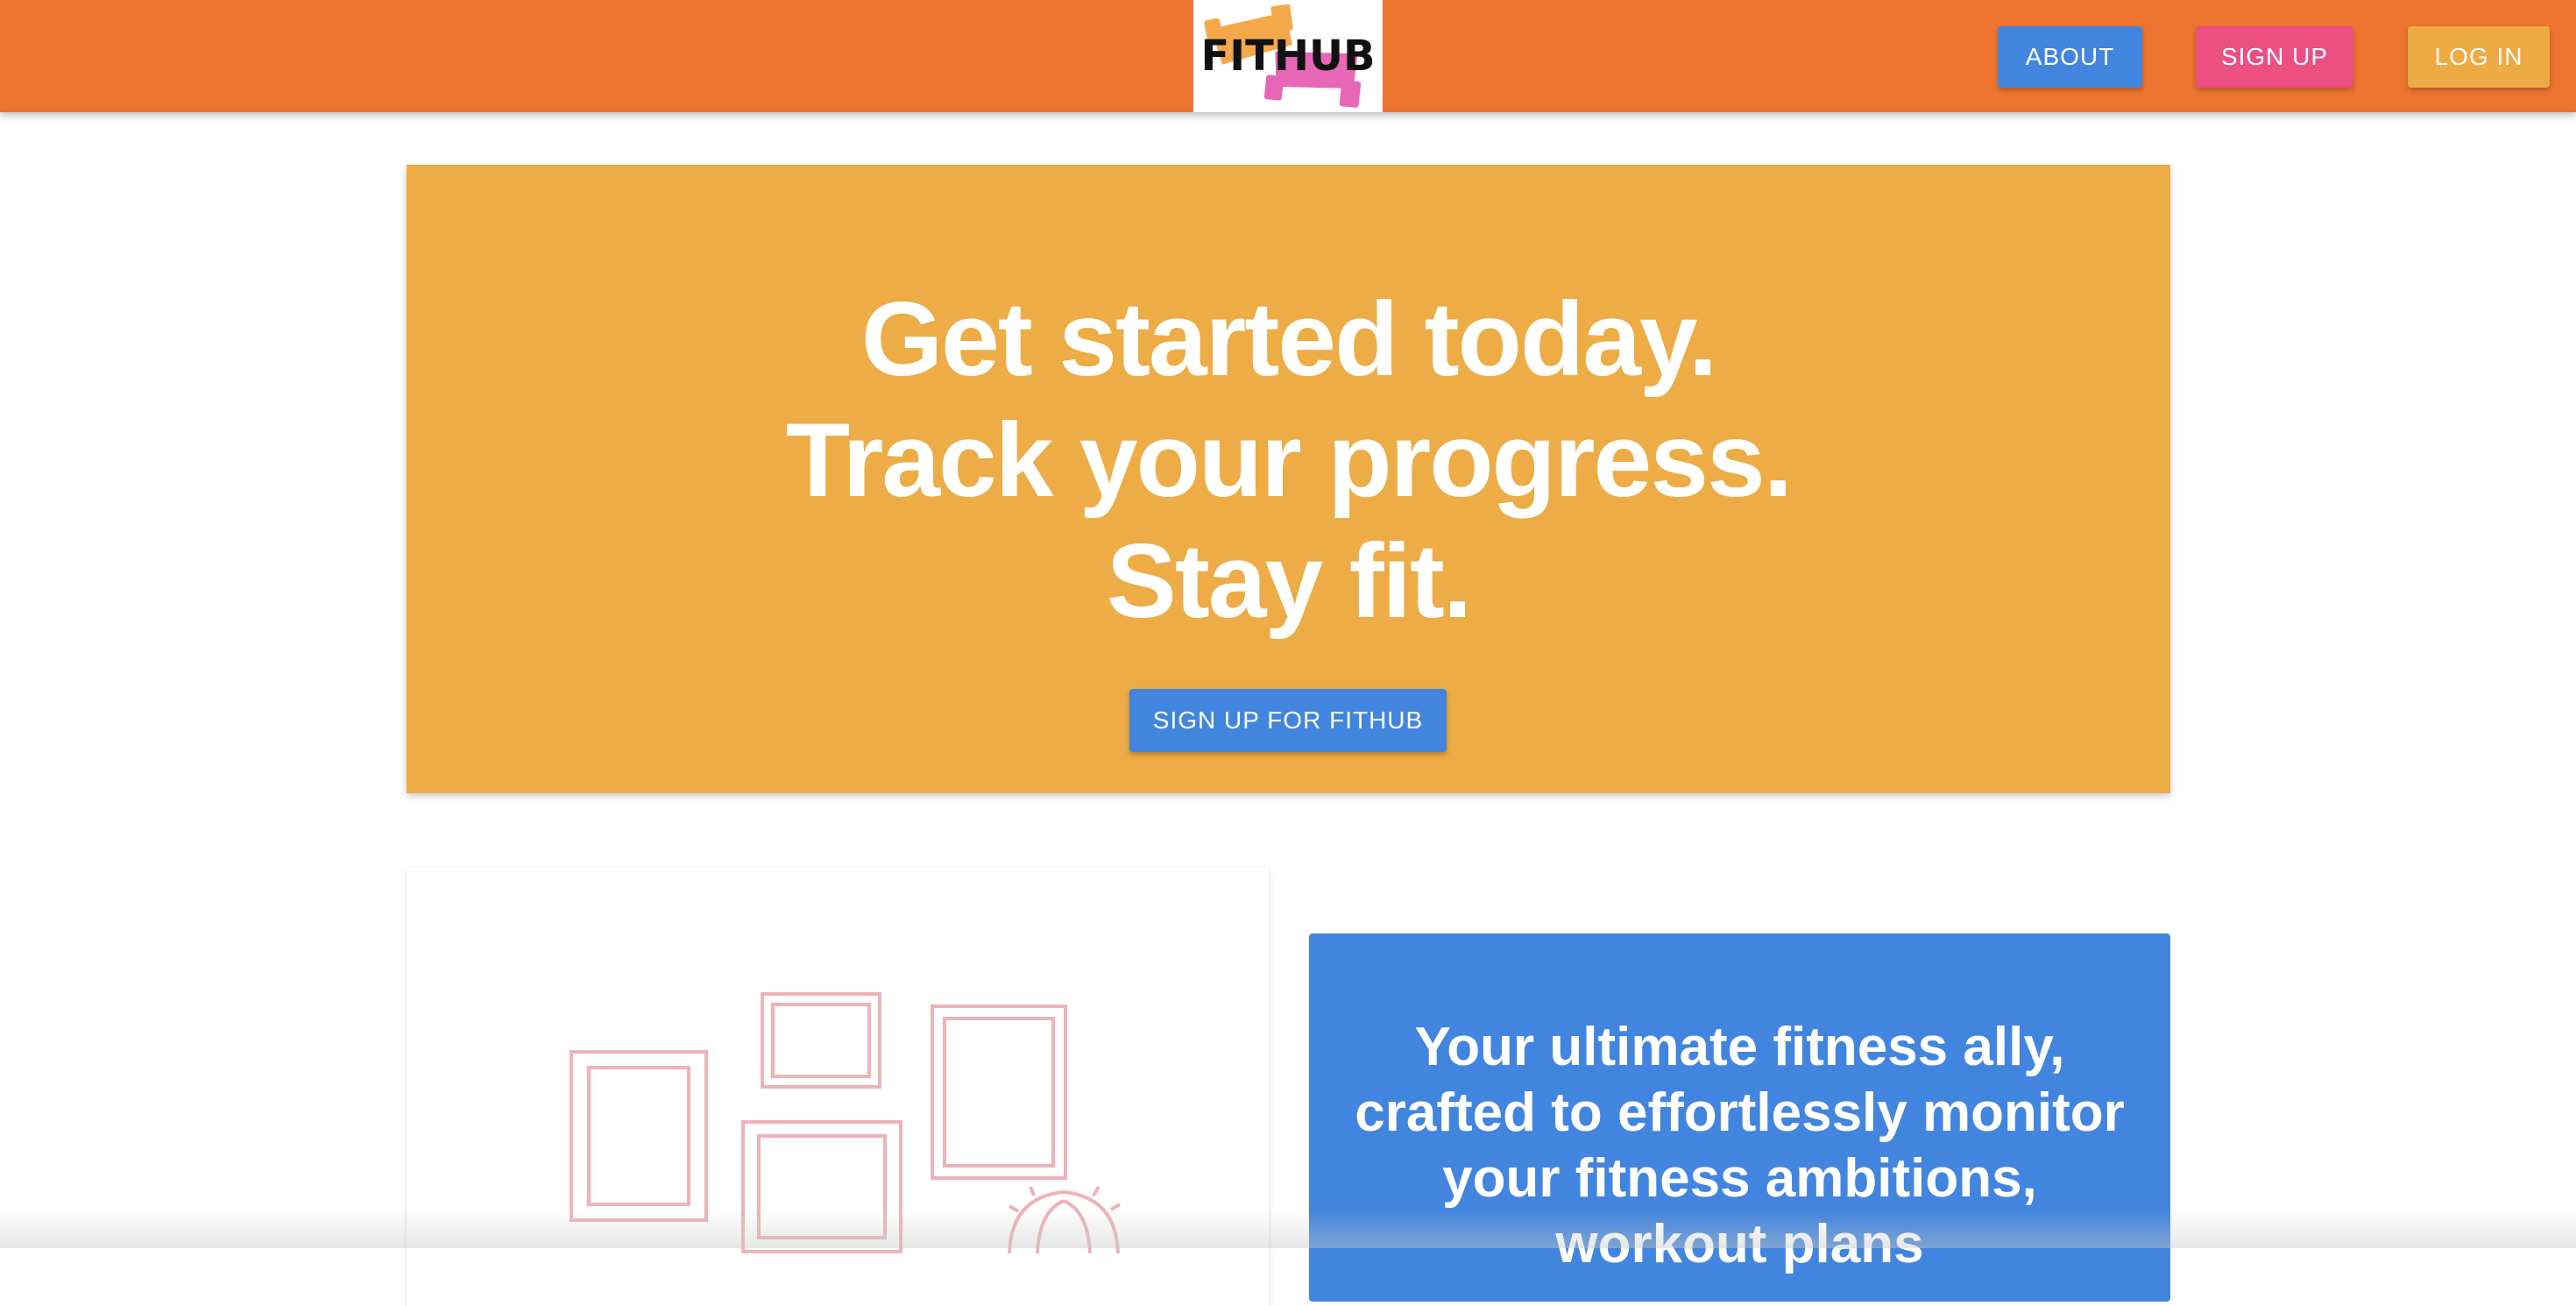 This screenshot has height=1306, width=2576. What do you see at coordinates (2479, 57) in the screenshot?
I see `log-in-button: LOG IN` at bounding box center [2479, 57].